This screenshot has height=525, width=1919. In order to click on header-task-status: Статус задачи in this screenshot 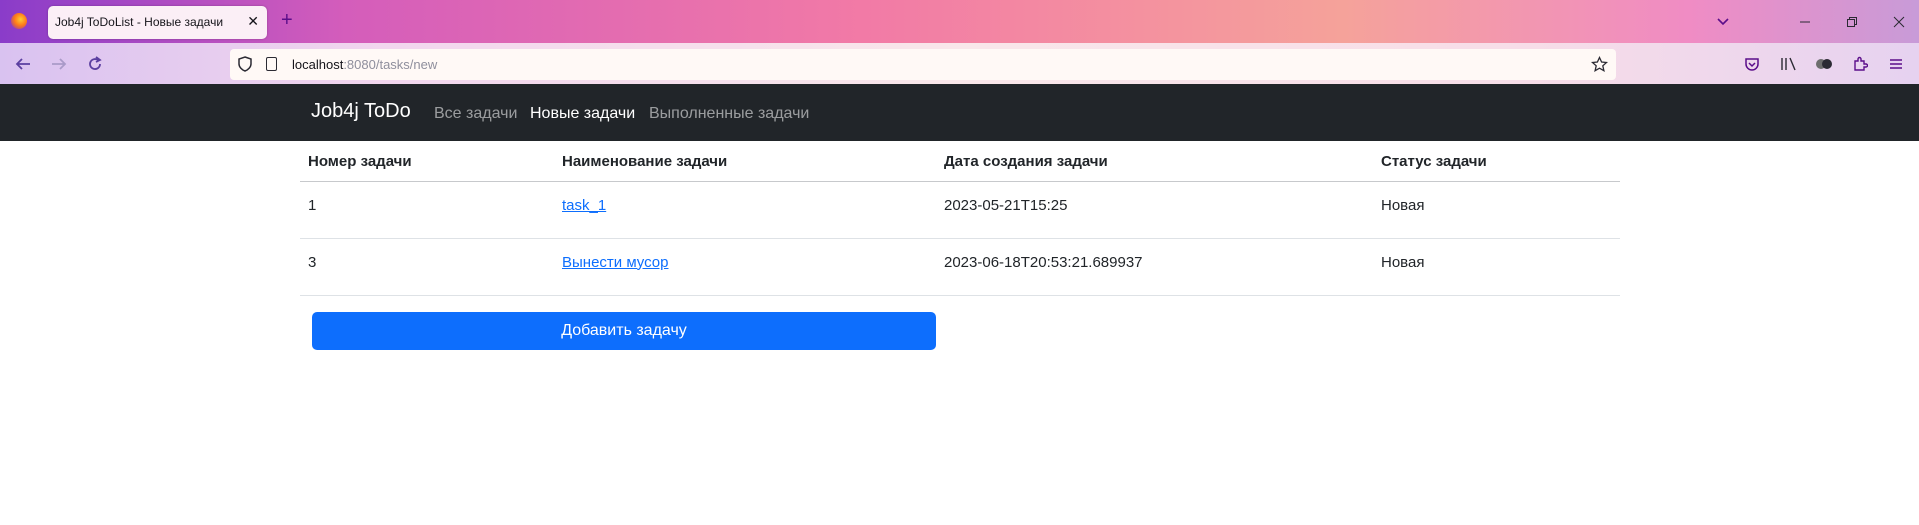, I will do `click(1496, 161)`.